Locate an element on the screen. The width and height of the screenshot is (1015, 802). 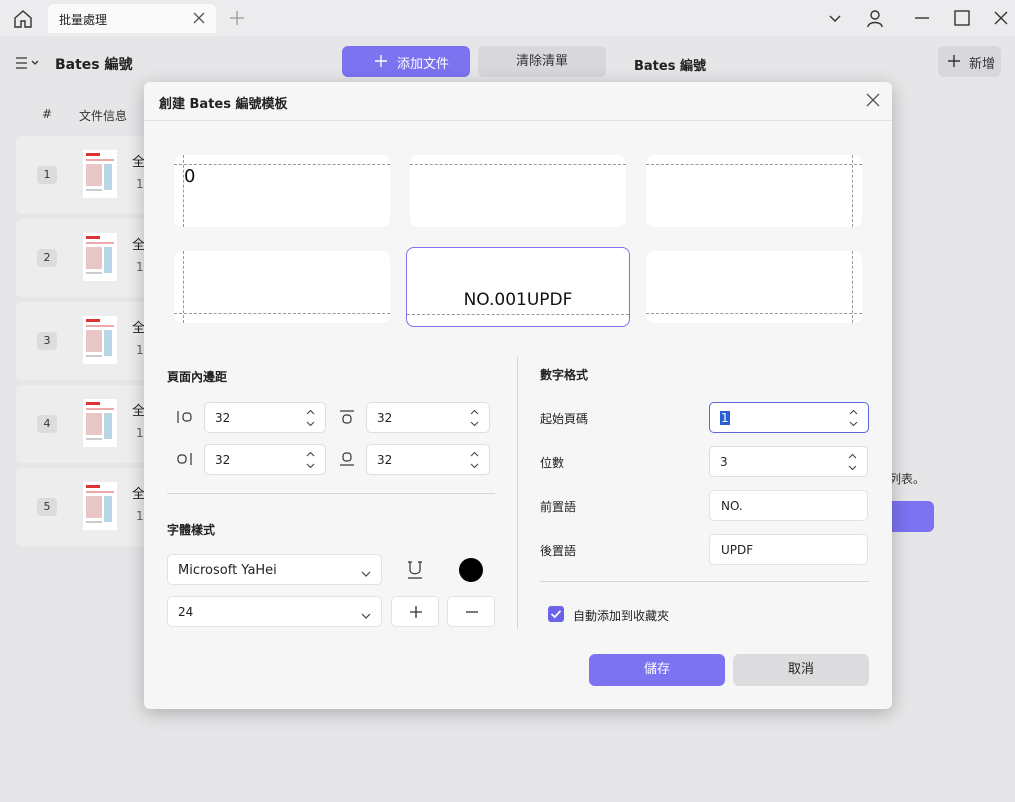
underline-icon is located at coordinates (415, 570).